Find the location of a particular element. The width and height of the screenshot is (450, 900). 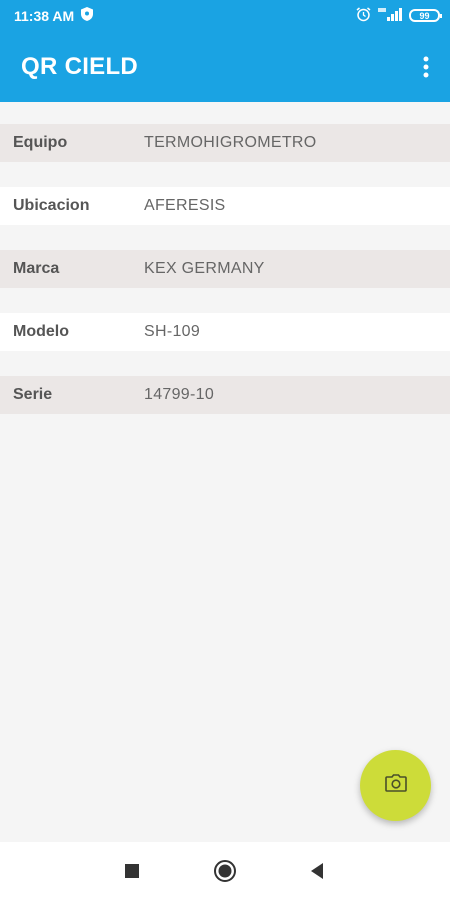

more-vert-icon is located at coordinates (426, 67).